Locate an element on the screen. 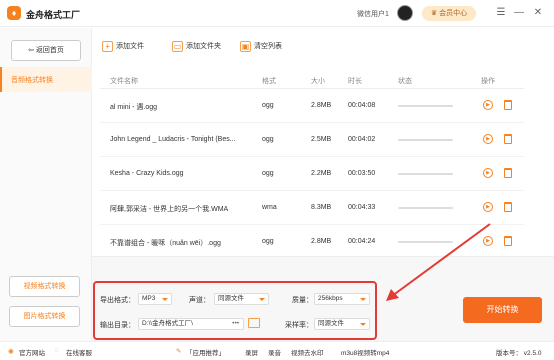  format-label: 导出格式： is located at coordinates (117, 300).